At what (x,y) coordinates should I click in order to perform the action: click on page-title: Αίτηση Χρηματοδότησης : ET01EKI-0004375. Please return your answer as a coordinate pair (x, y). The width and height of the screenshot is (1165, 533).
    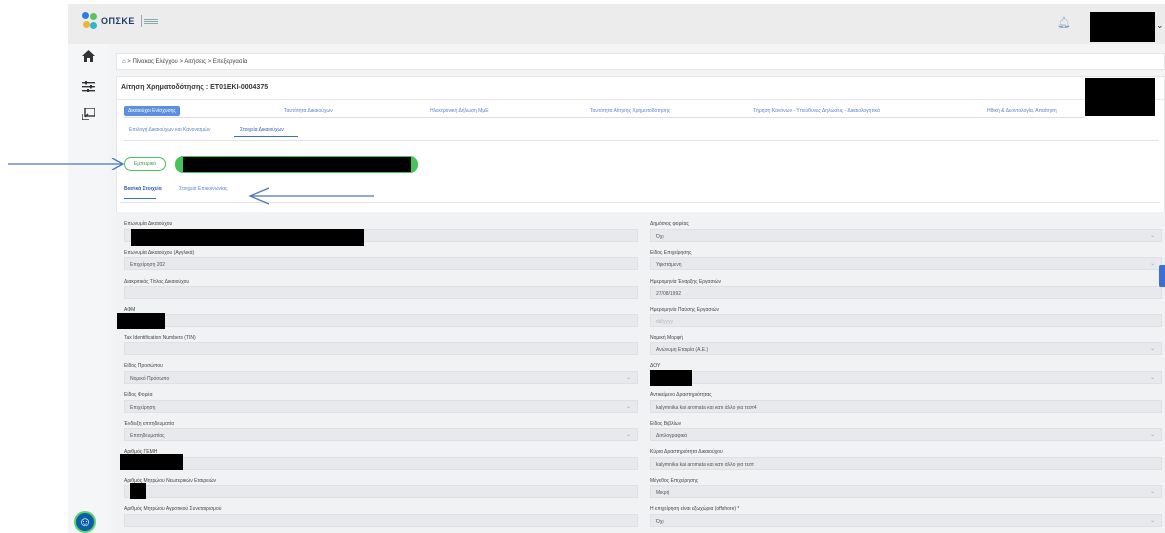
    Looking at the image, I should click on (195, 87).